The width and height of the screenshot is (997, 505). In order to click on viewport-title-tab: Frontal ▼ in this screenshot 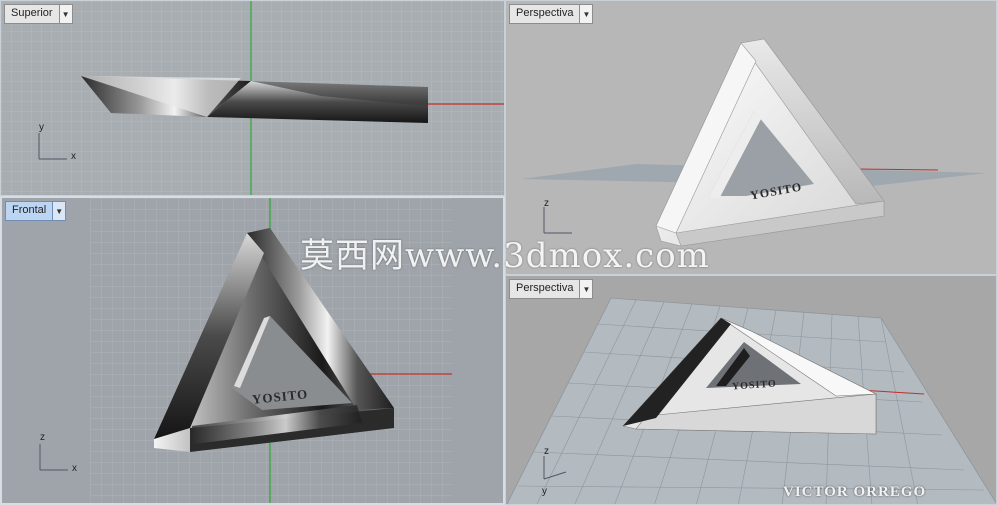, I will do `click(36, 211)`.